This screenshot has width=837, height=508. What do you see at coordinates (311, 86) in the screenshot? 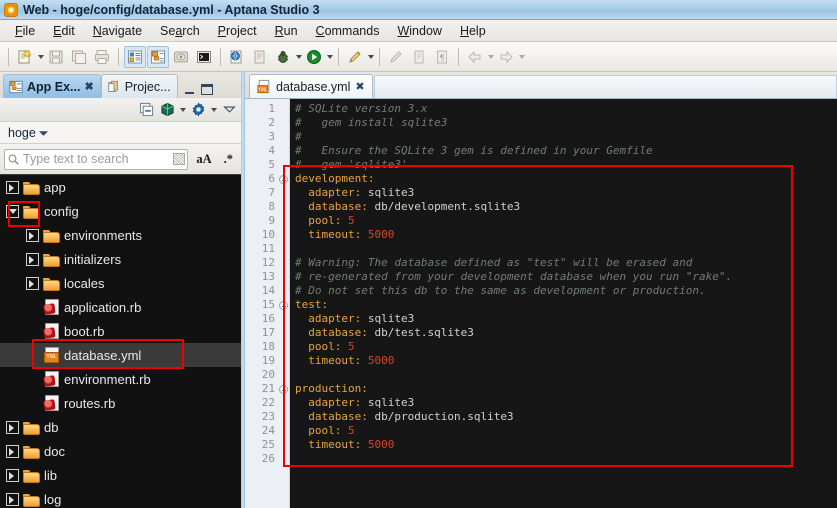
I see `editor-tab-database-yml: YML database.yml ✖` at bounding box center [311, 86].